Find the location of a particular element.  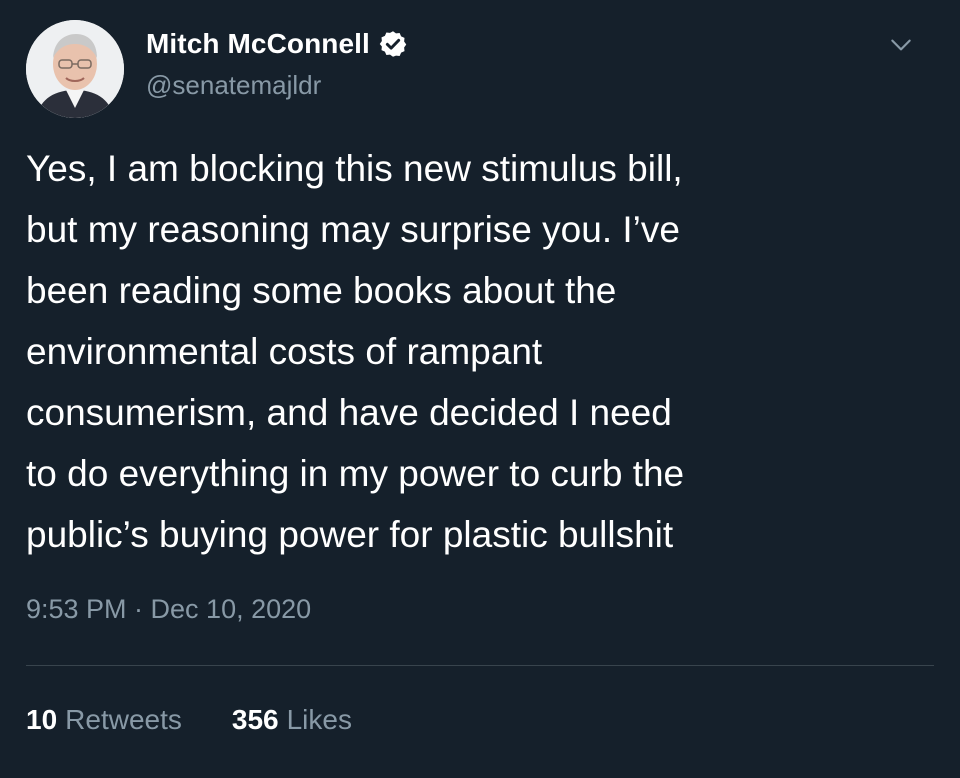

avatar-image is located at coordinates (75, 69).